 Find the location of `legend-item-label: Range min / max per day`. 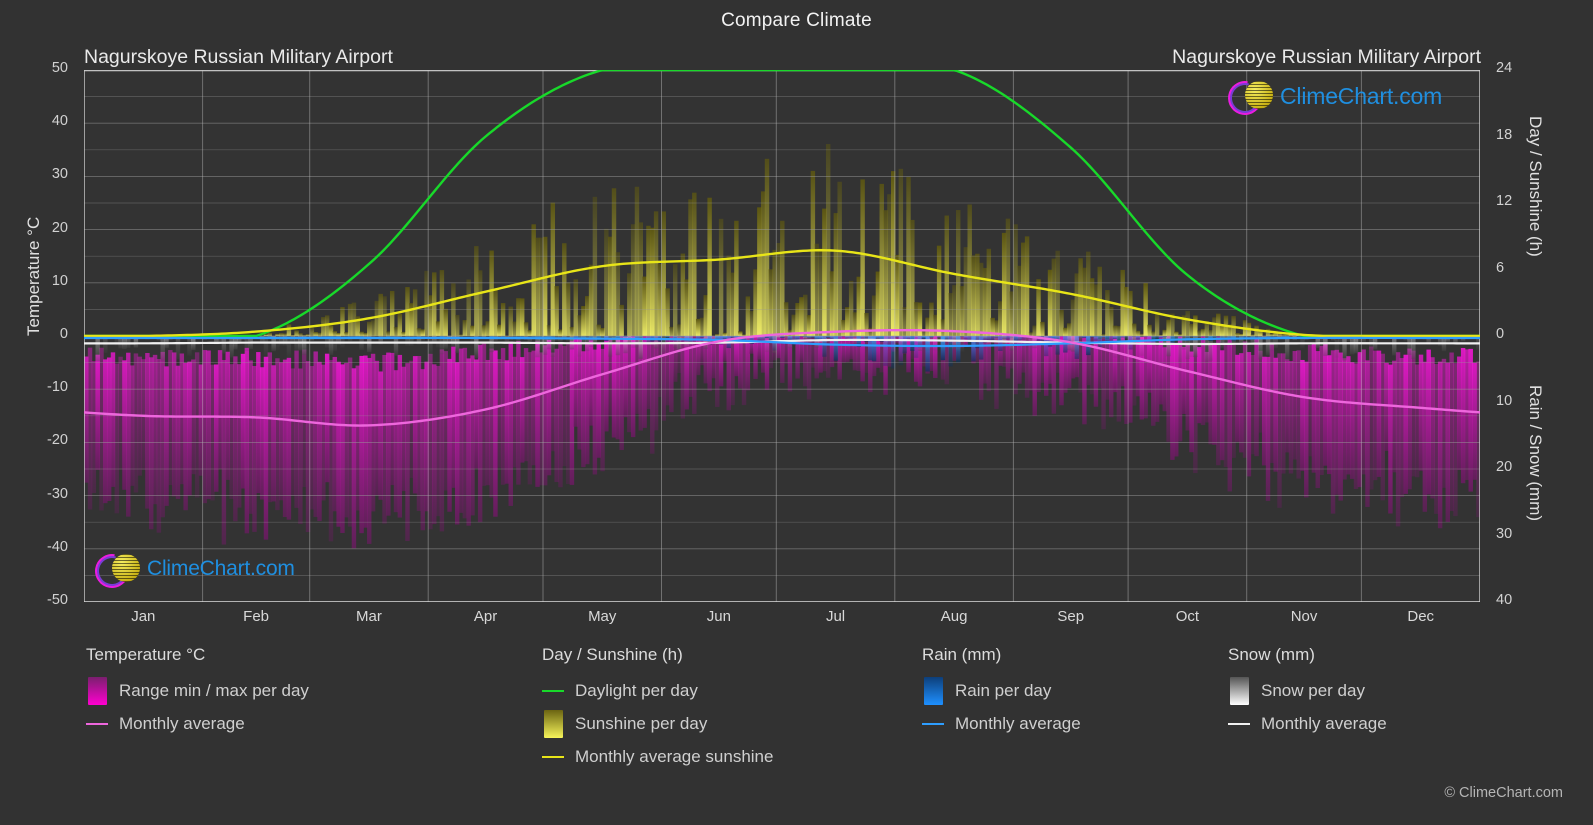

legend-item-label: Range min / max per day is located at coordinates (214, 690).